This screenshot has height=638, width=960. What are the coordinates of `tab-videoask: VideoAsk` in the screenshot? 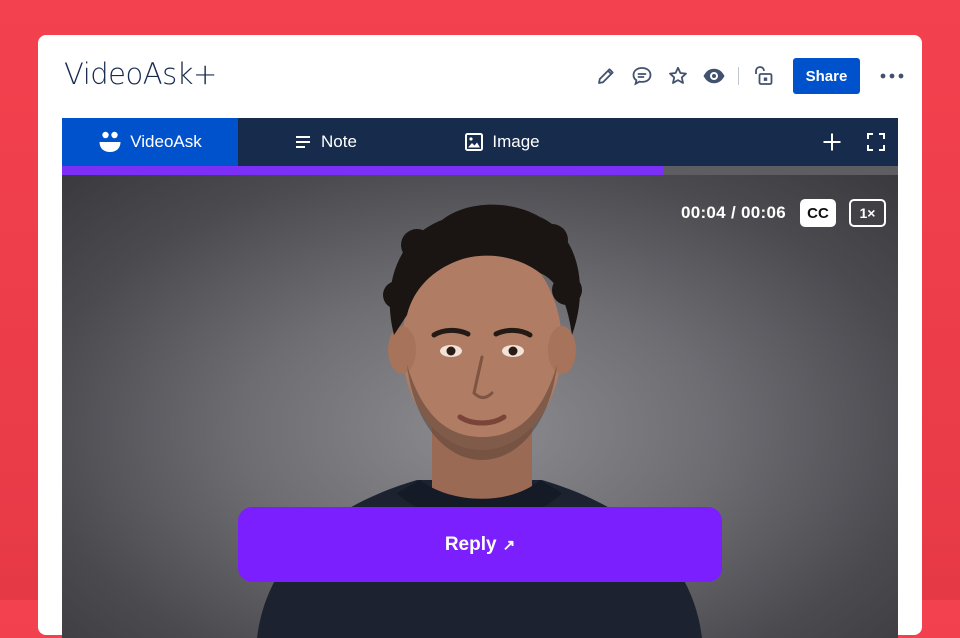 It's located at (150, 142).